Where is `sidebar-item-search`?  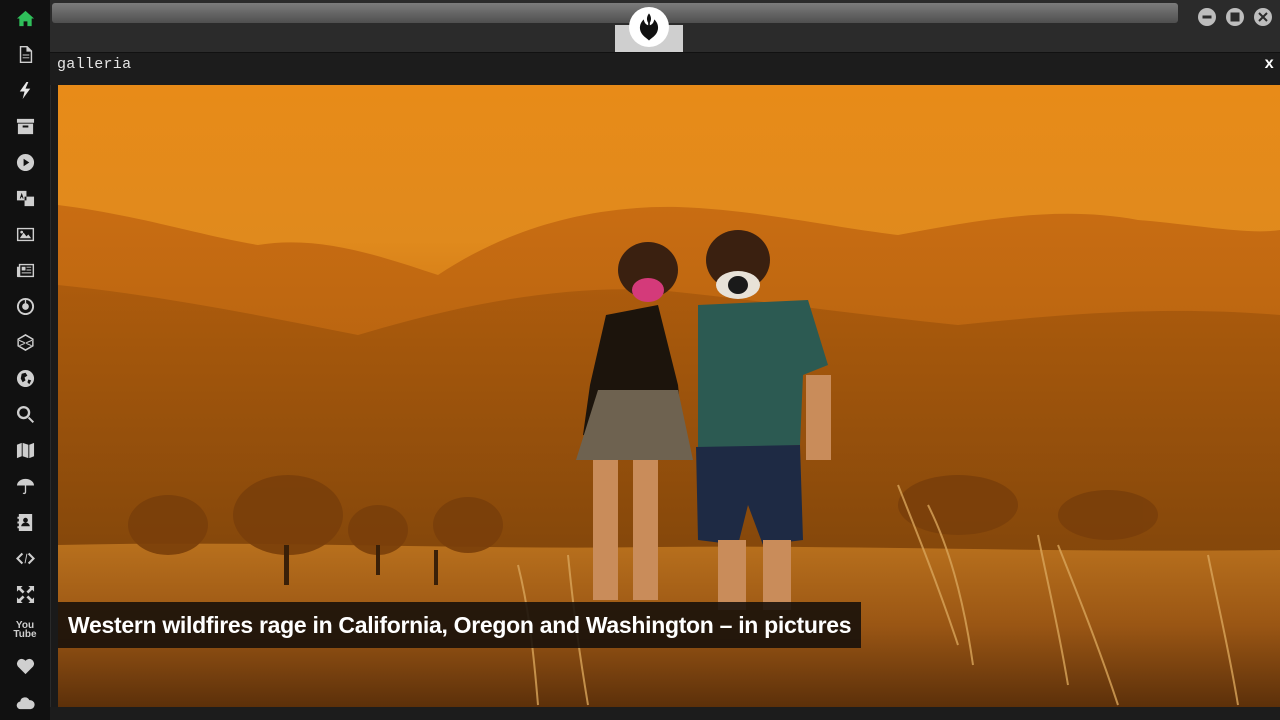
sidebar-item-search is located at coordinates (25, 414).